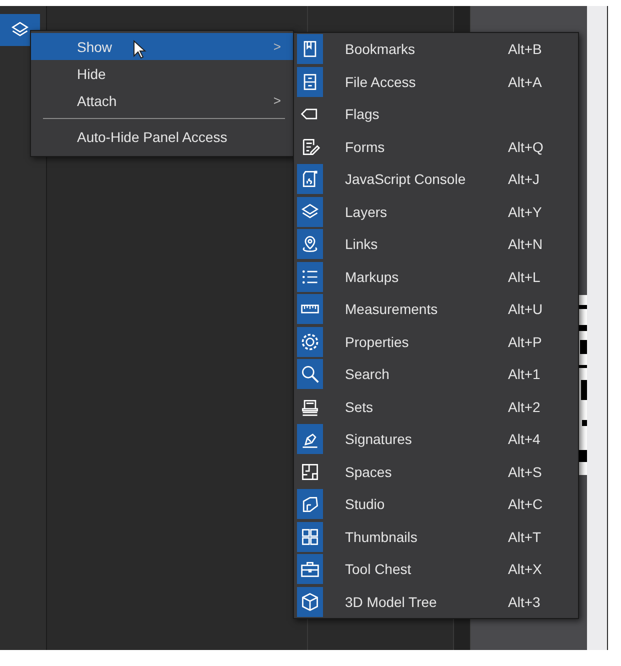 The width and height of the screenshot is (621, 666). I want to click on menu-item: Bookmarks Alt+B, so click(436, 49).